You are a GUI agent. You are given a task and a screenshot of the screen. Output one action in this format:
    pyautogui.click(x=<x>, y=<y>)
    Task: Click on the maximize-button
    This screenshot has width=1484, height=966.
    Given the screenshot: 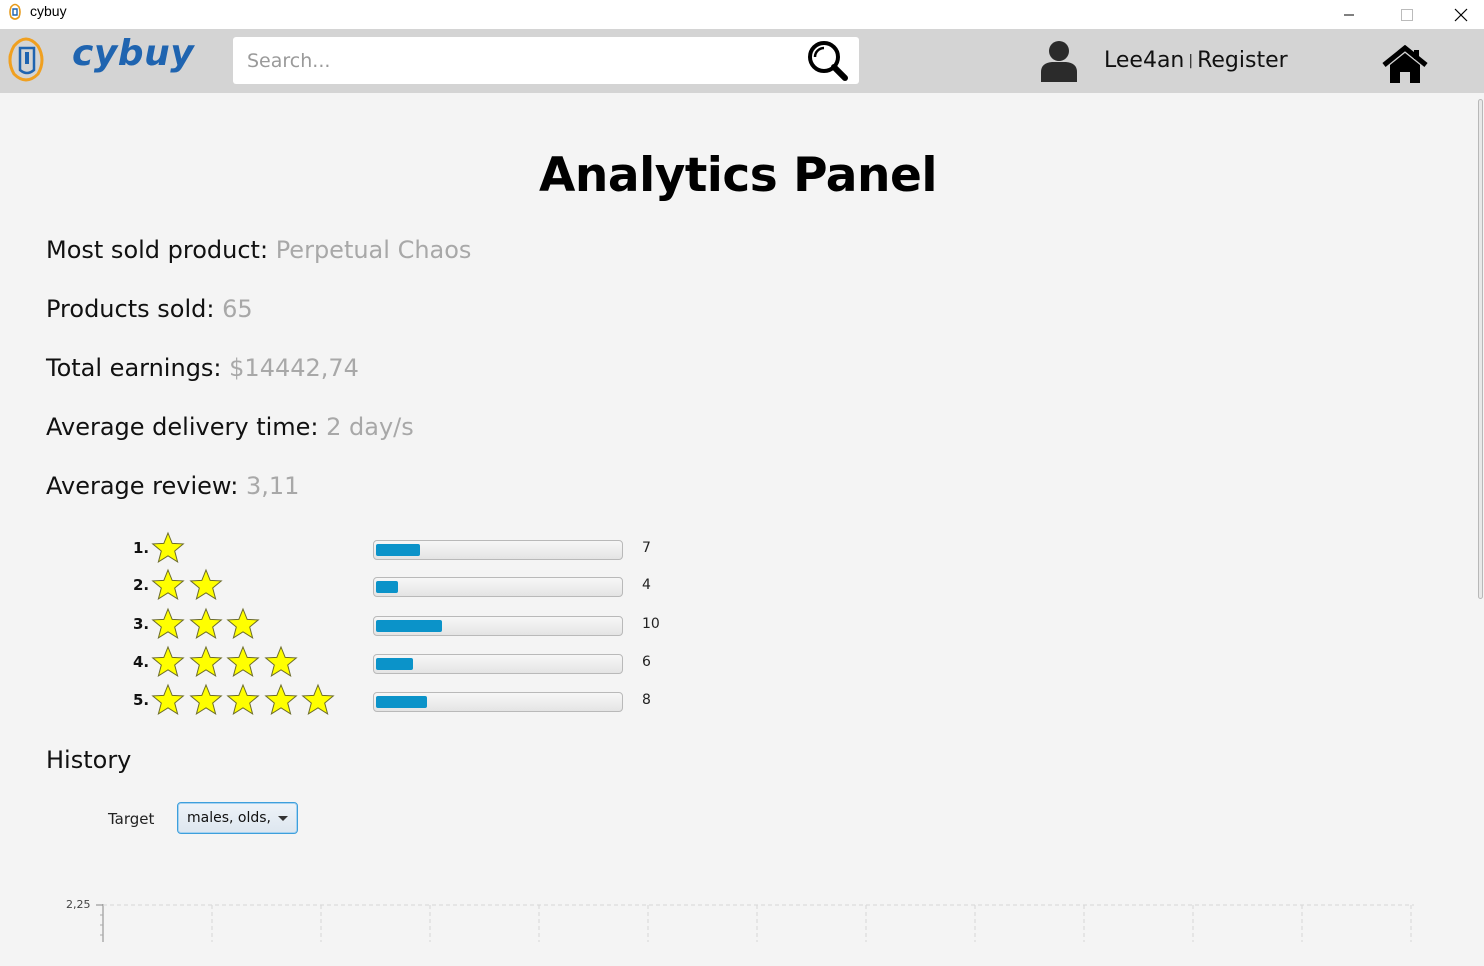 What is the action you would take?
    pyautogui.click(x=1407, y=14)
    